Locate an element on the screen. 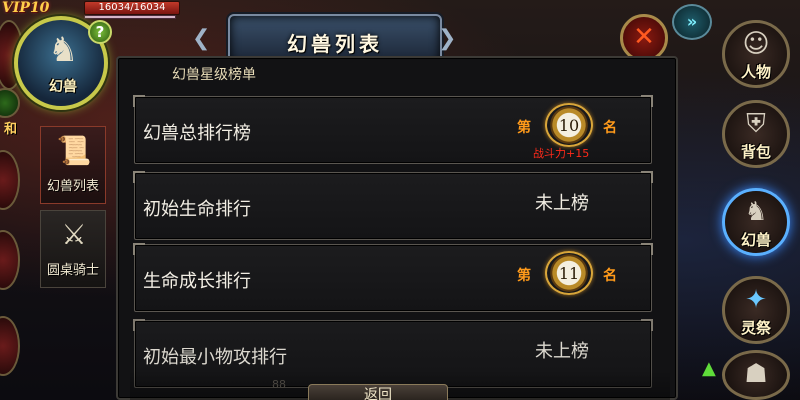 This screenshot has width=800, height=400. tab-pet-list: 📜 幻兽列表 is located at coordinates (73, 165).